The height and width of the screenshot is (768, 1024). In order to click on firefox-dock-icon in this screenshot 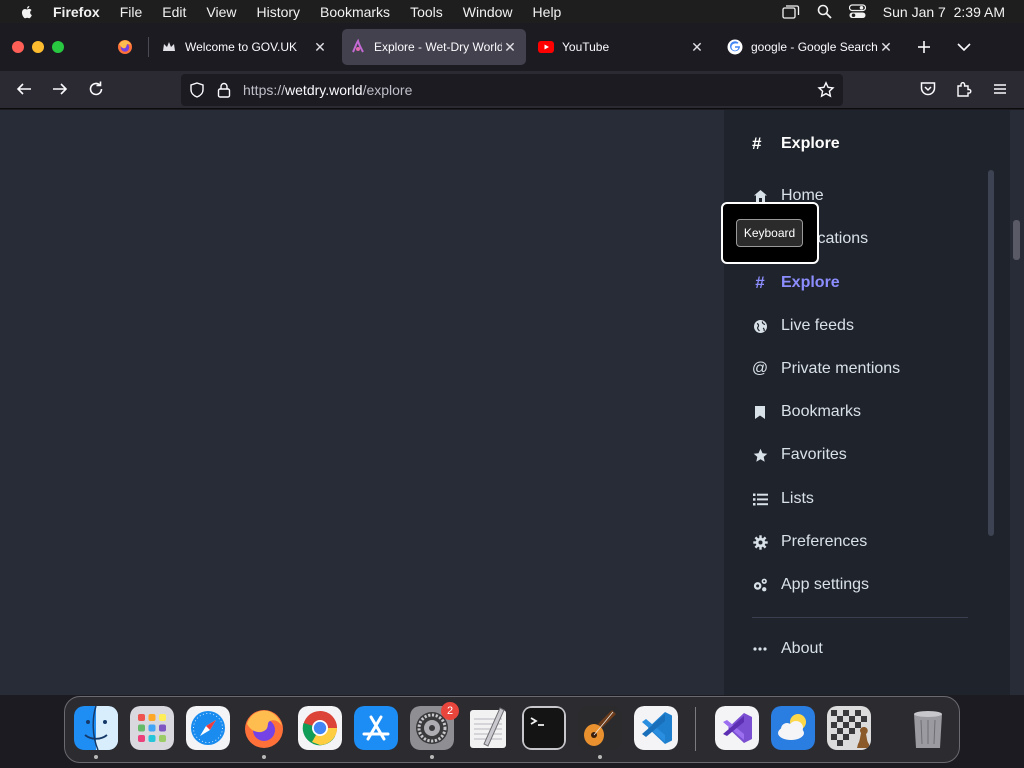, I will do `click(264, 728)`.